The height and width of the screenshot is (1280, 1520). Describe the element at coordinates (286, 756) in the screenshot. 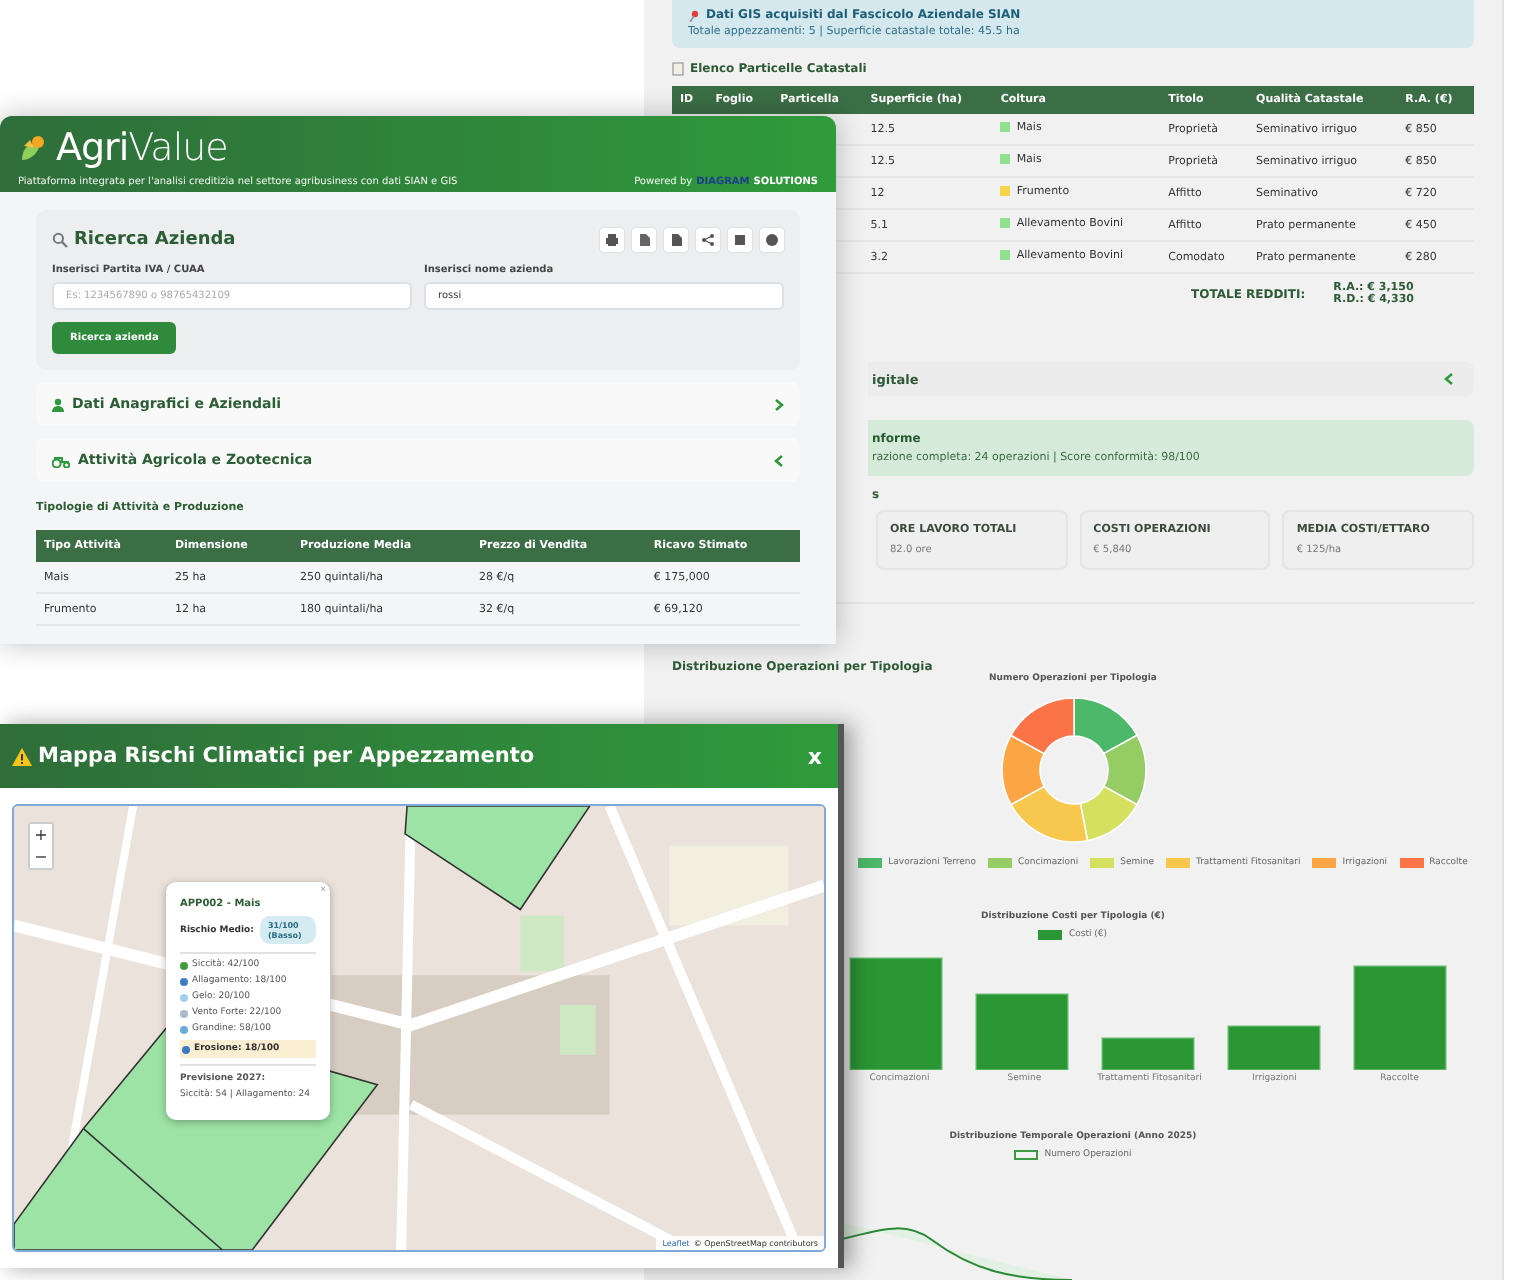

I see `modal-title: Mappa Rischi Climatici per Appezzamento` at that location.